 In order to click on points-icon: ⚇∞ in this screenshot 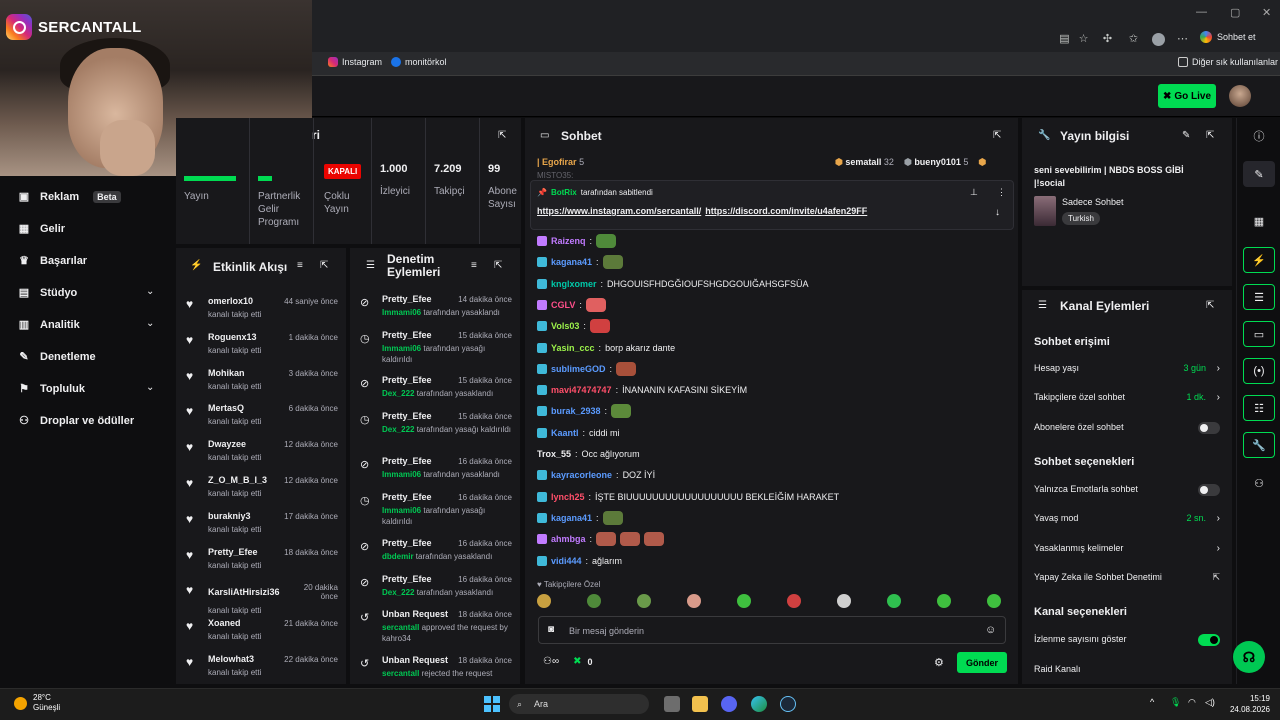, I will do `click(551, 661)`.